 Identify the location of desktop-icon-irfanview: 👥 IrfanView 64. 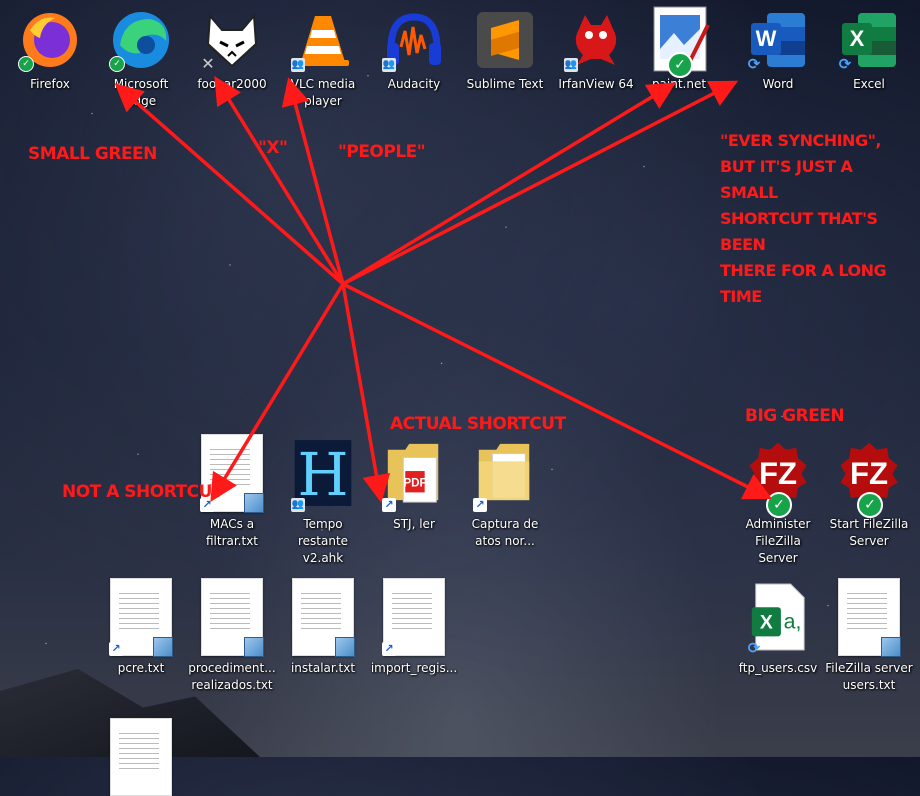
(596, 50).